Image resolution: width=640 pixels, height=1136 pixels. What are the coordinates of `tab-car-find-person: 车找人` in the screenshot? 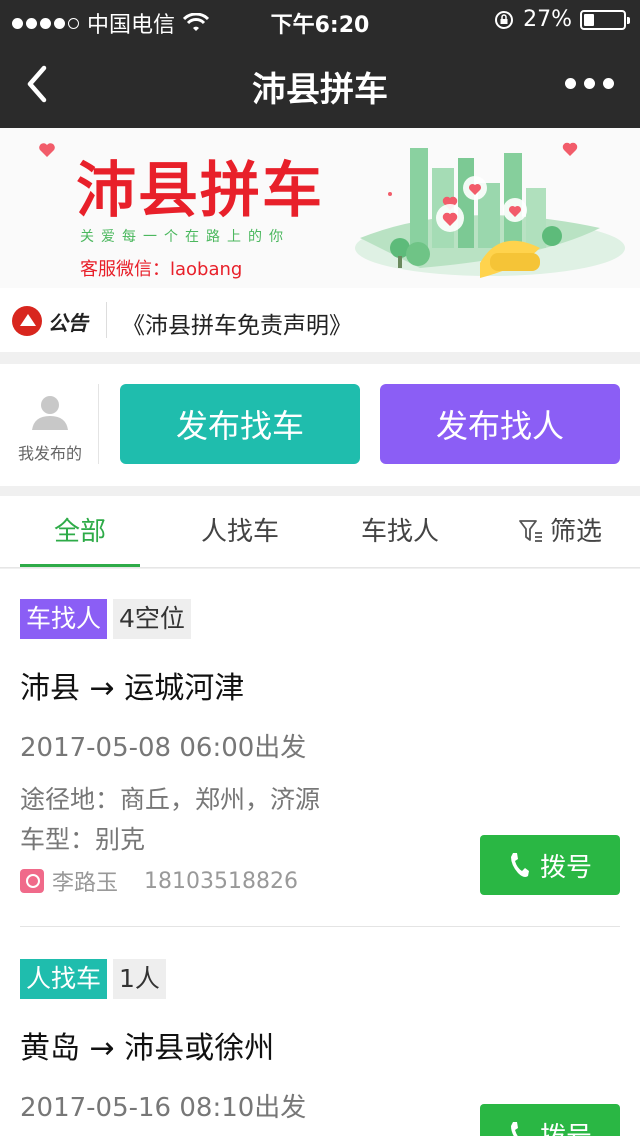 It's located at (400, 532).